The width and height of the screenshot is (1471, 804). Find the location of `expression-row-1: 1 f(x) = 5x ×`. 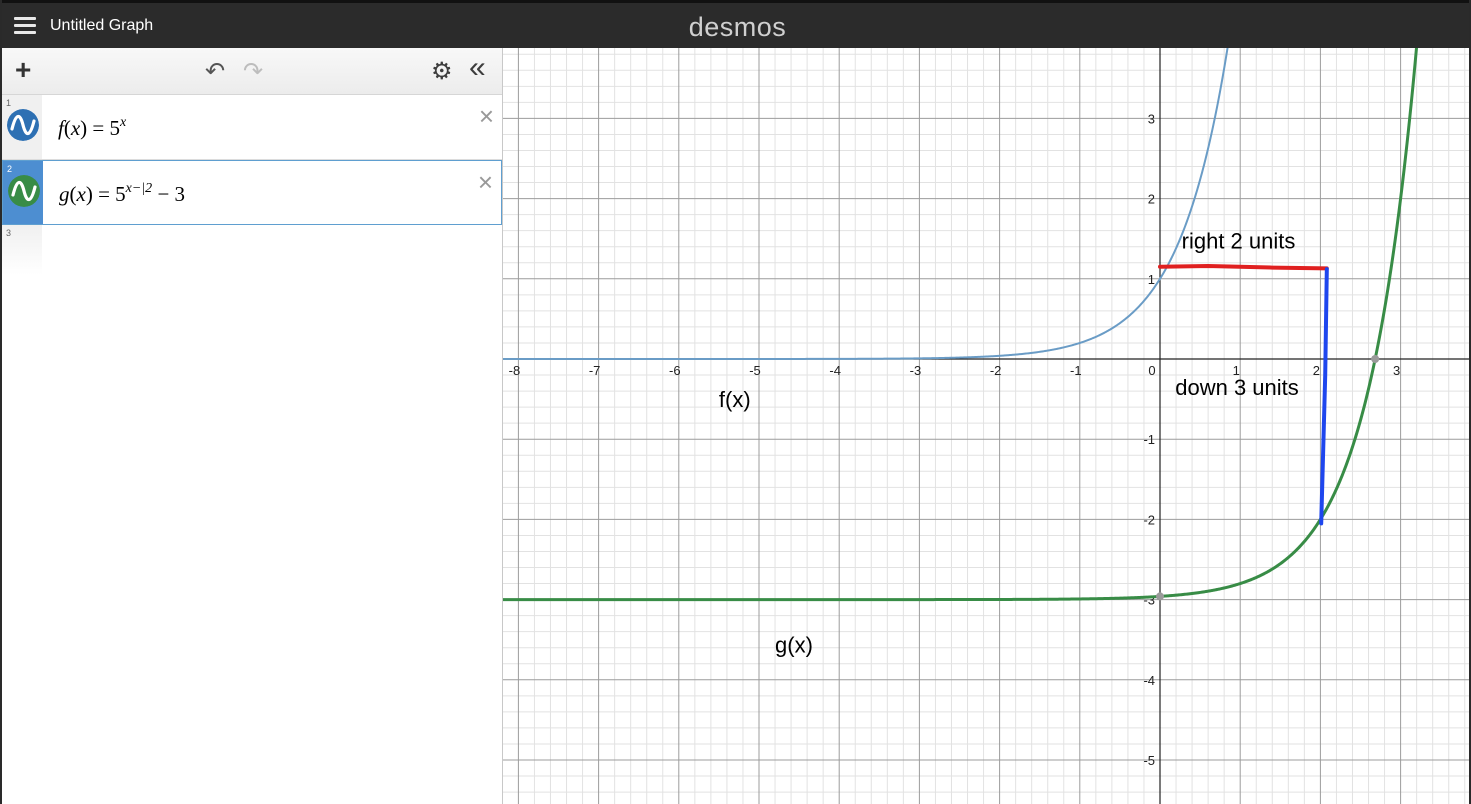

expression-row-1: 1 f(x) = 5x × is located at coordinates (252, 127).